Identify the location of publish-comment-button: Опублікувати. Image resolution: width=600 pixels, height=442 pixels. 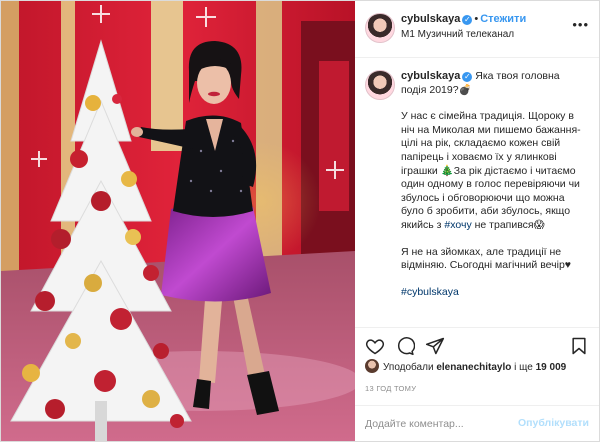
(553, 423).